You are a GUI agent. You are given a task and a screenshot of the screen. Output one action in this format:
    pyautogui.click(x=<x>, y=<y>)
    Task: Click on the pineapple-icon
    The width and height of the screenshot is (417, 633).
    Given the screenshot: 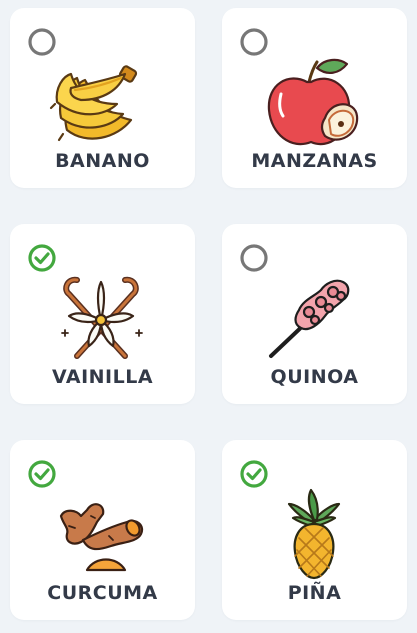 What is the action you would take?
    pyautogui.click(x=314, y=534)
    